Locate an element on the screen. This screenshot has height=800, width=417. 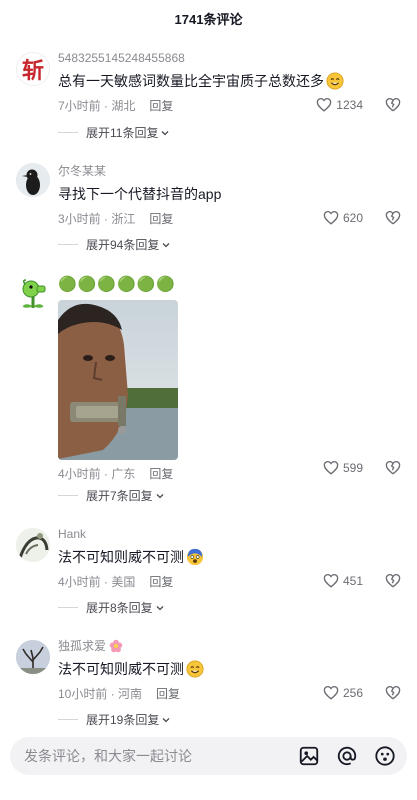
avatar: 斩 is located at coordinates (33, 69).